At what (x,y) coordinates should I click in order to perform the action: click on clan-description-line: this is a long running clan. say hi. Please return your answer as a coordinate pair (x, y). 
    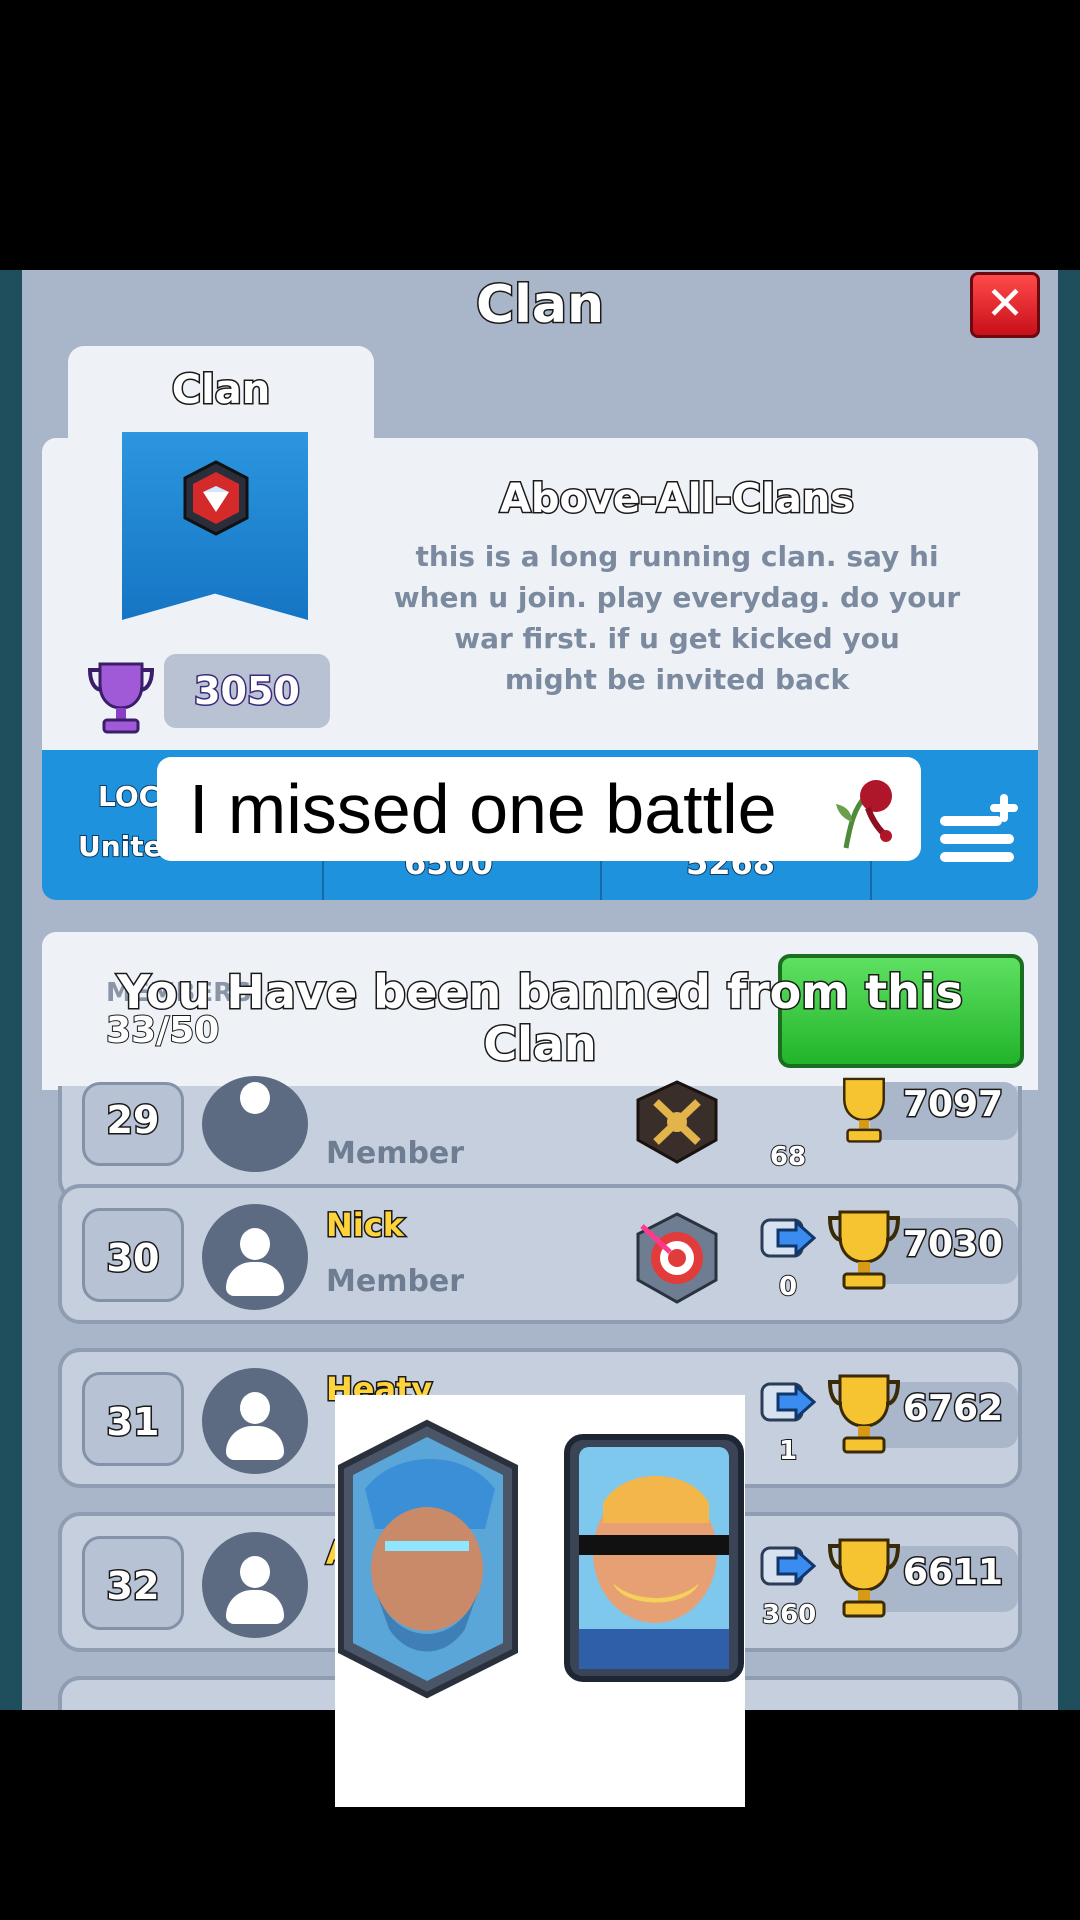
    Looking at the image, I should click on (677, 556).